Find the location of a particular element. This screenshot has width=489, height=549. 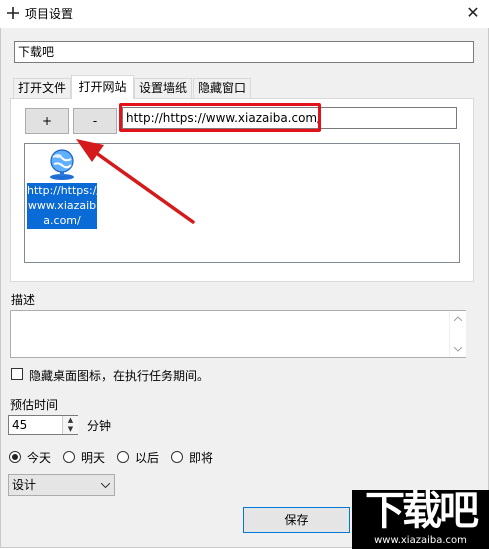

estimated-time-label: 预估时间 is located at coordinates (34, 405).